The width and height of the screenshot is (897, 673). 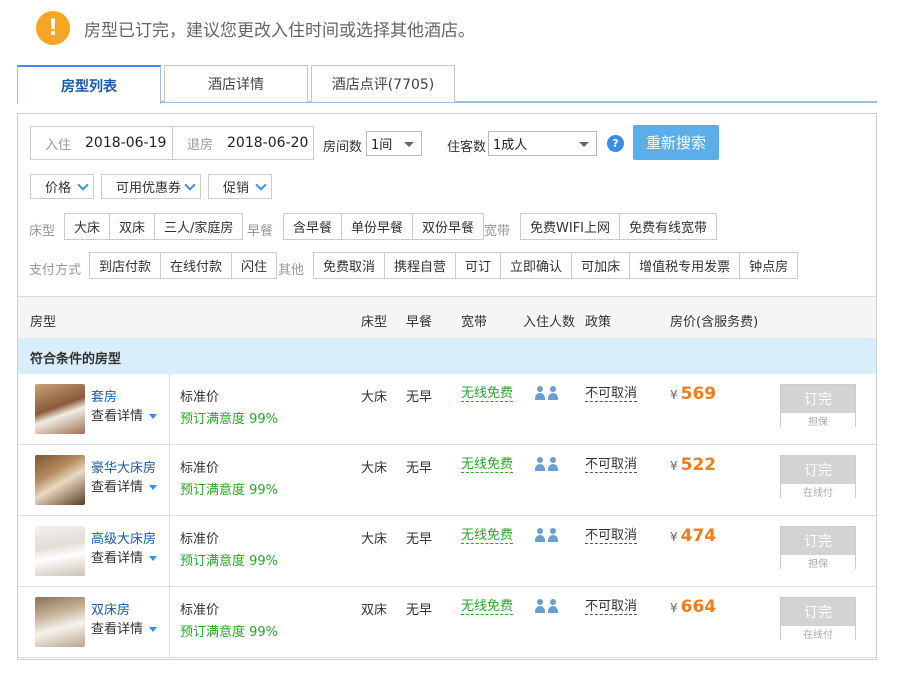 I want to click on checkout-field: 退房 2018-06-20, so click(x=242, y=143).